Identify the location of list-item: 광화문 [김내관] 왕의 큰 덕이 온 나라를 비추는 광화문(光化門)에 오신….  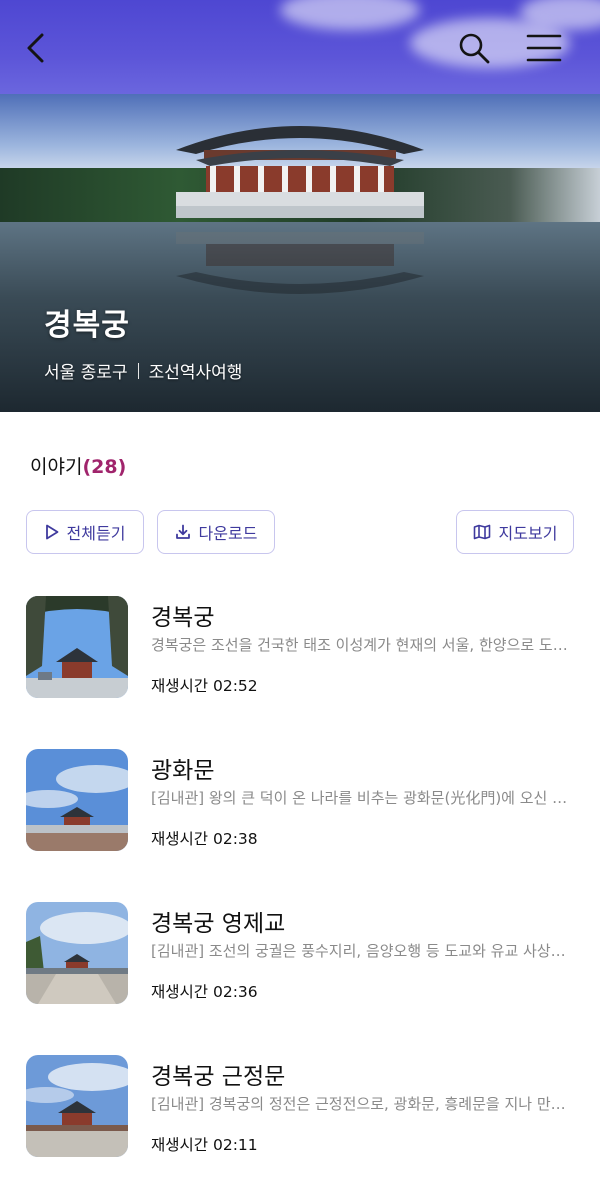
(300, 794).